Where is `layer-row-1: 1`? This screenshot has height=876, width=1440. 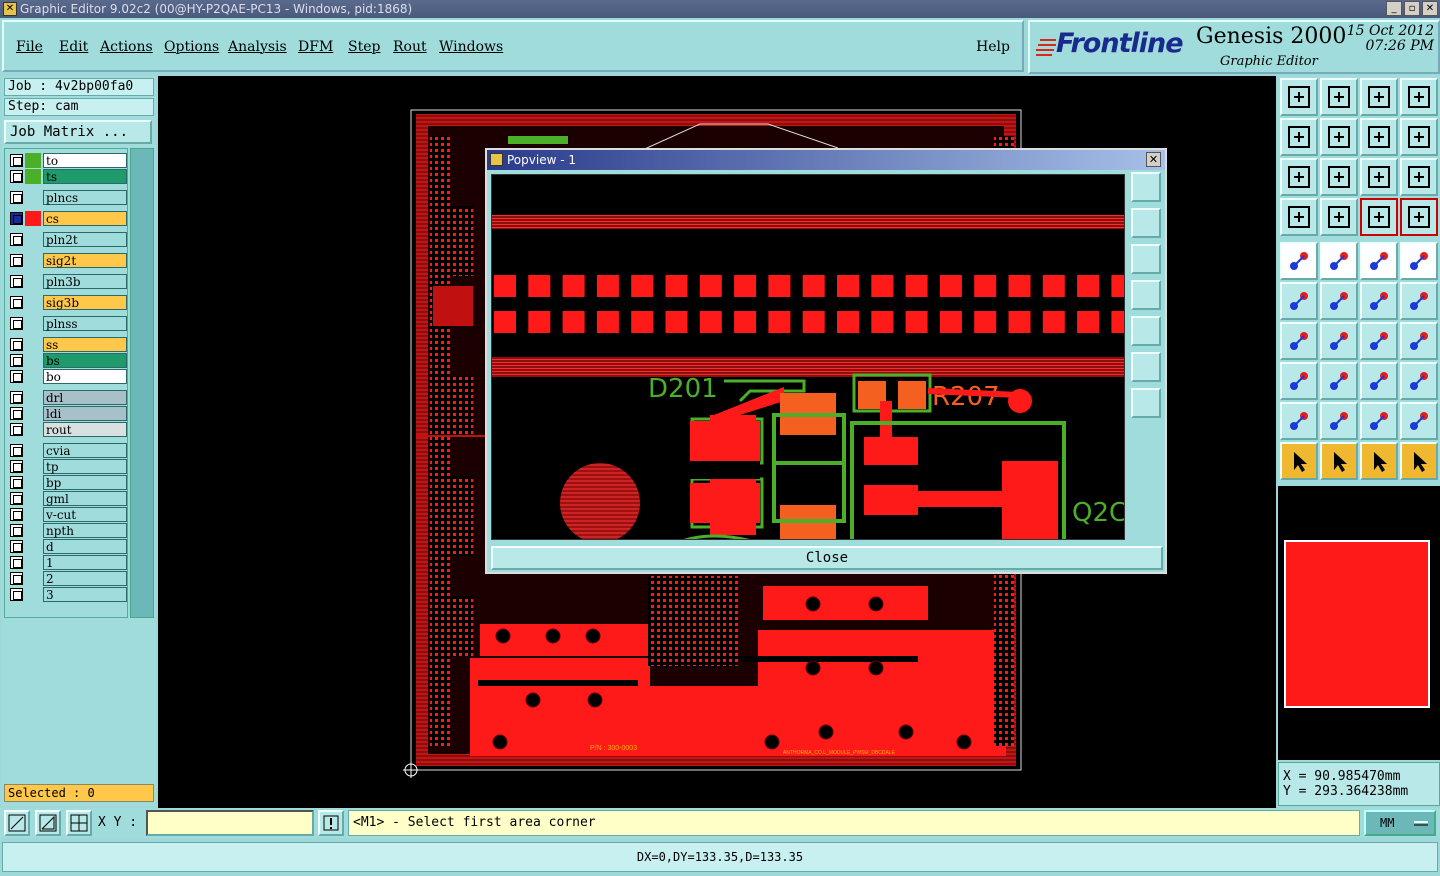
layer-row-1: 1 is located at coordinates (68, 562).